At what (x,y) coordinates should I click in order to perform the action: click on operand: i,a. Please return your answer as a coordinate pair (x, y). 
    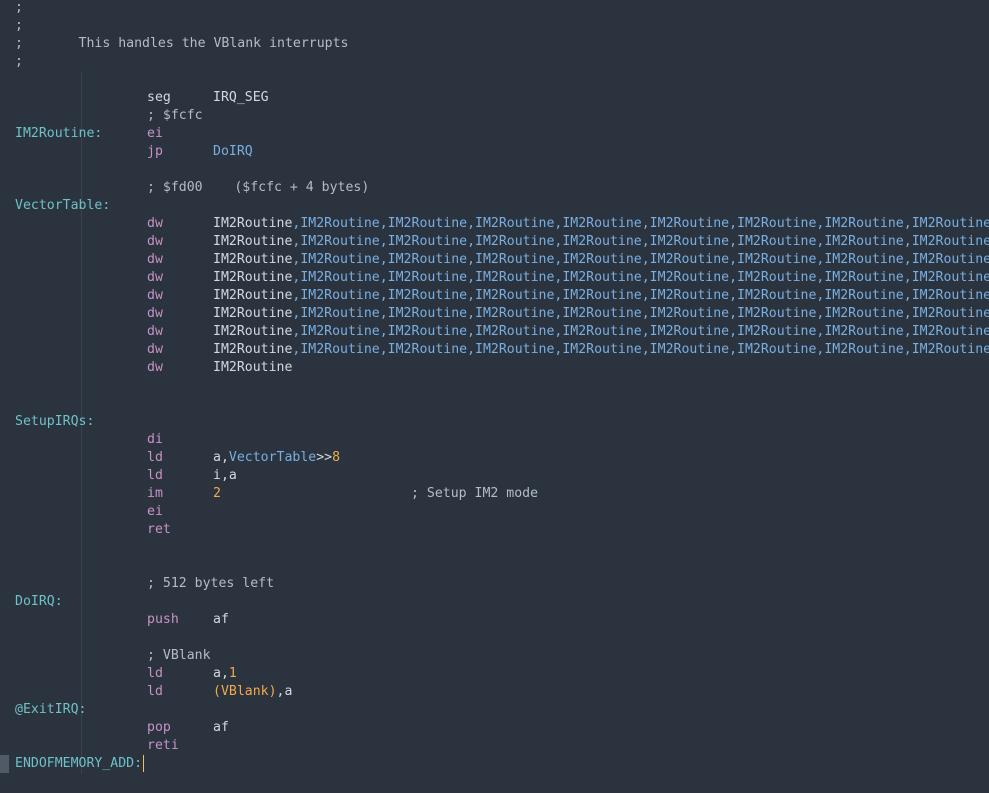
    Looking at the image, I should click on (225, 475).